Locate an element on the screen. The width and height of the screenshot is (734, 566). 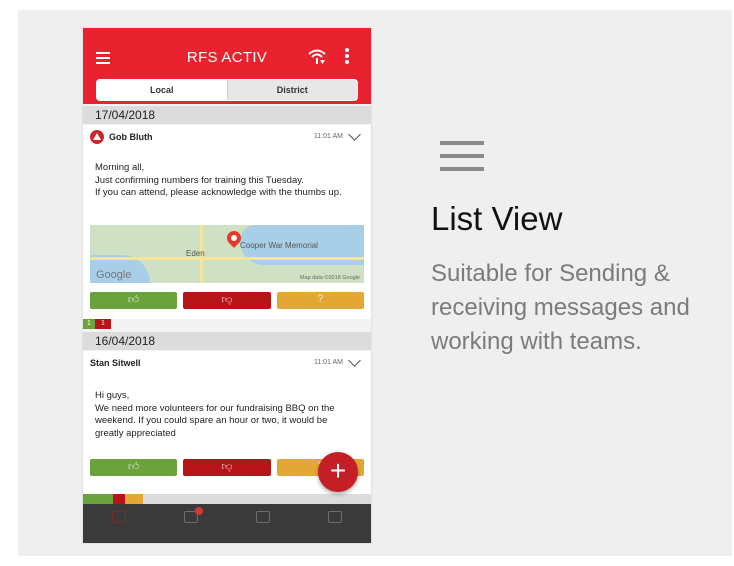
tab-district: District is located at coordinates (292, 90).